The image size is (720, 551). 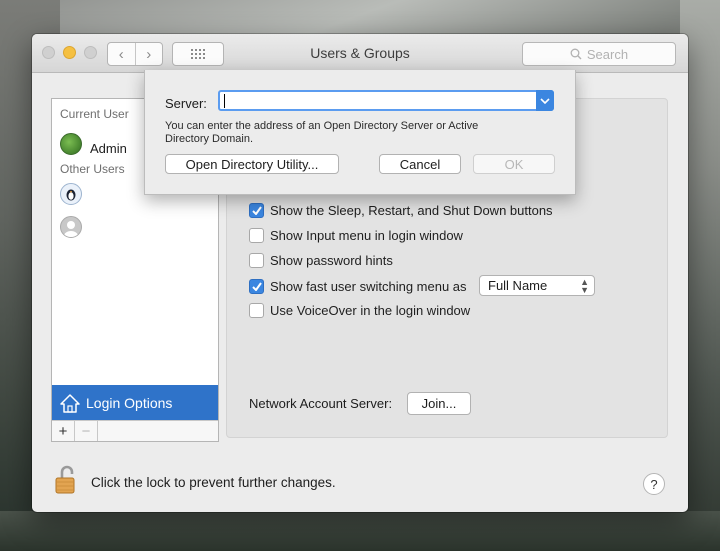 I want to click on option-label: Show Input menu in login window, so click(x=366, y=235).